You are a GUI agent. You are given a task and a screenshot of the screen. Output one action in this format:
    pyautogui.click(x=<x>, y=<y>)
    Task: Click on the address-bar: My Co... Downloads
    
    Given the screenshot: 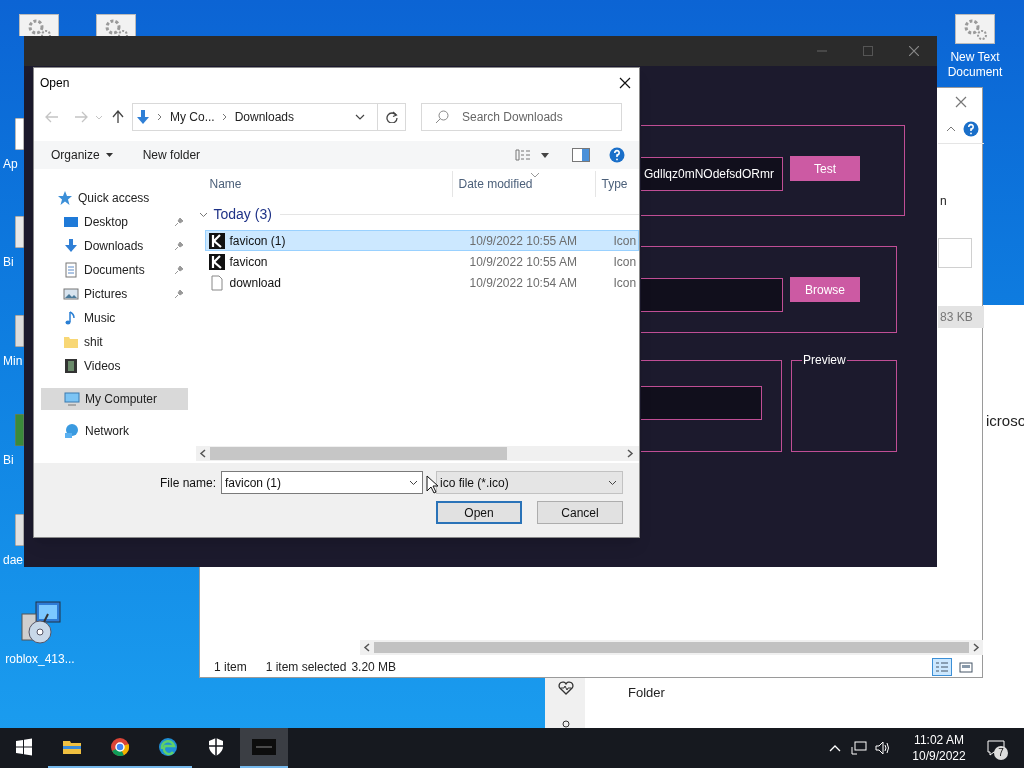 What is the action you would take?
    pyautogui.click(x=255, y=117)
    